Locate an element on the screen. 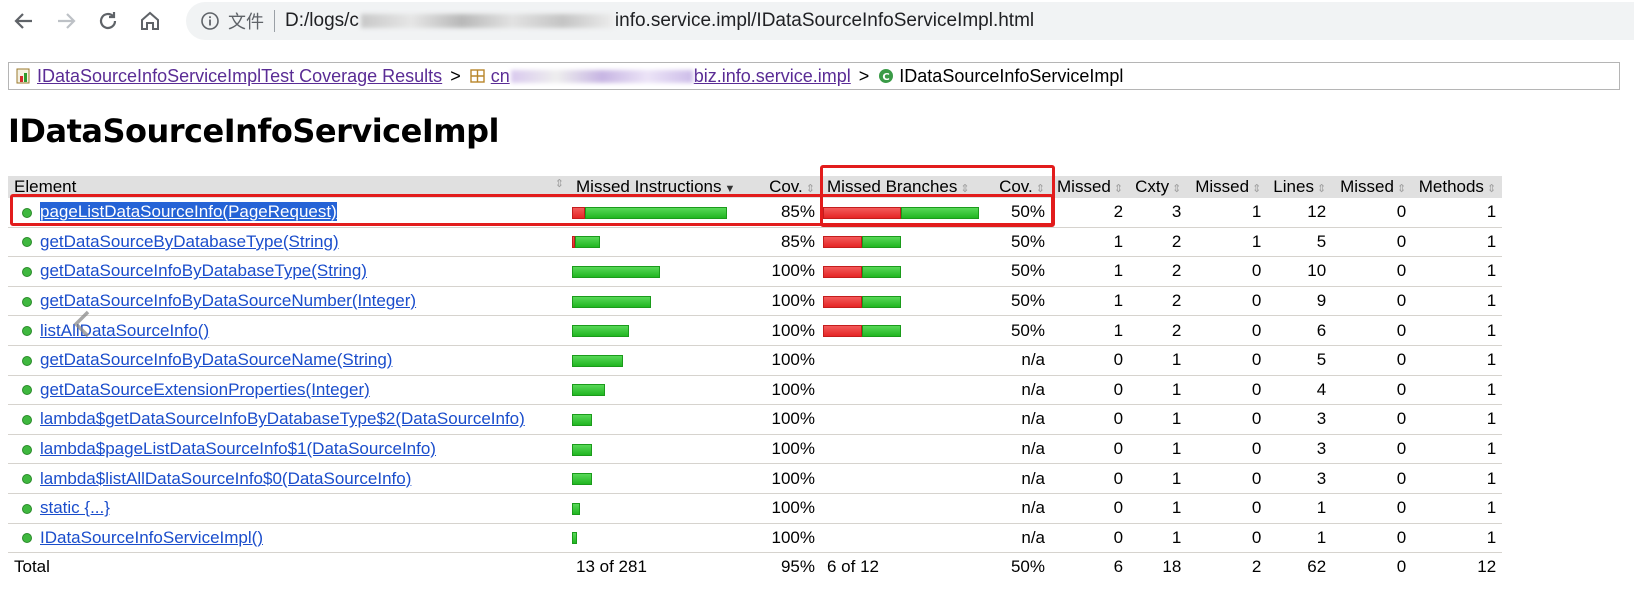 Image resolution: width=1634 pixels, height=608 pixels. header-missed-lines: Missed ⇕ is located at coordinates (1227, 187).